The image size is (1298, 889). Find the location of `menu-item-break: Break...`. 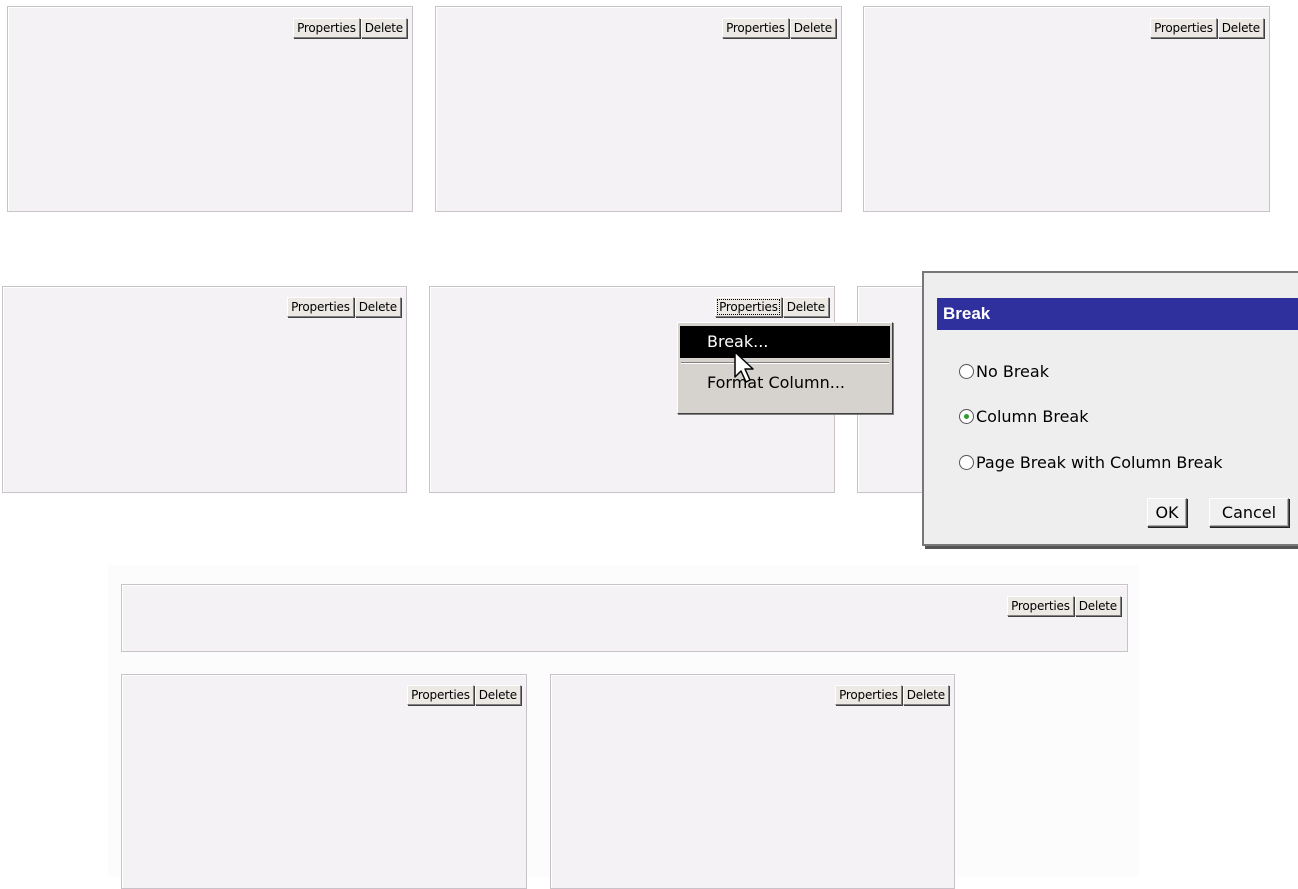

menu-item-break: Break... is located at coordinates (785, 342).